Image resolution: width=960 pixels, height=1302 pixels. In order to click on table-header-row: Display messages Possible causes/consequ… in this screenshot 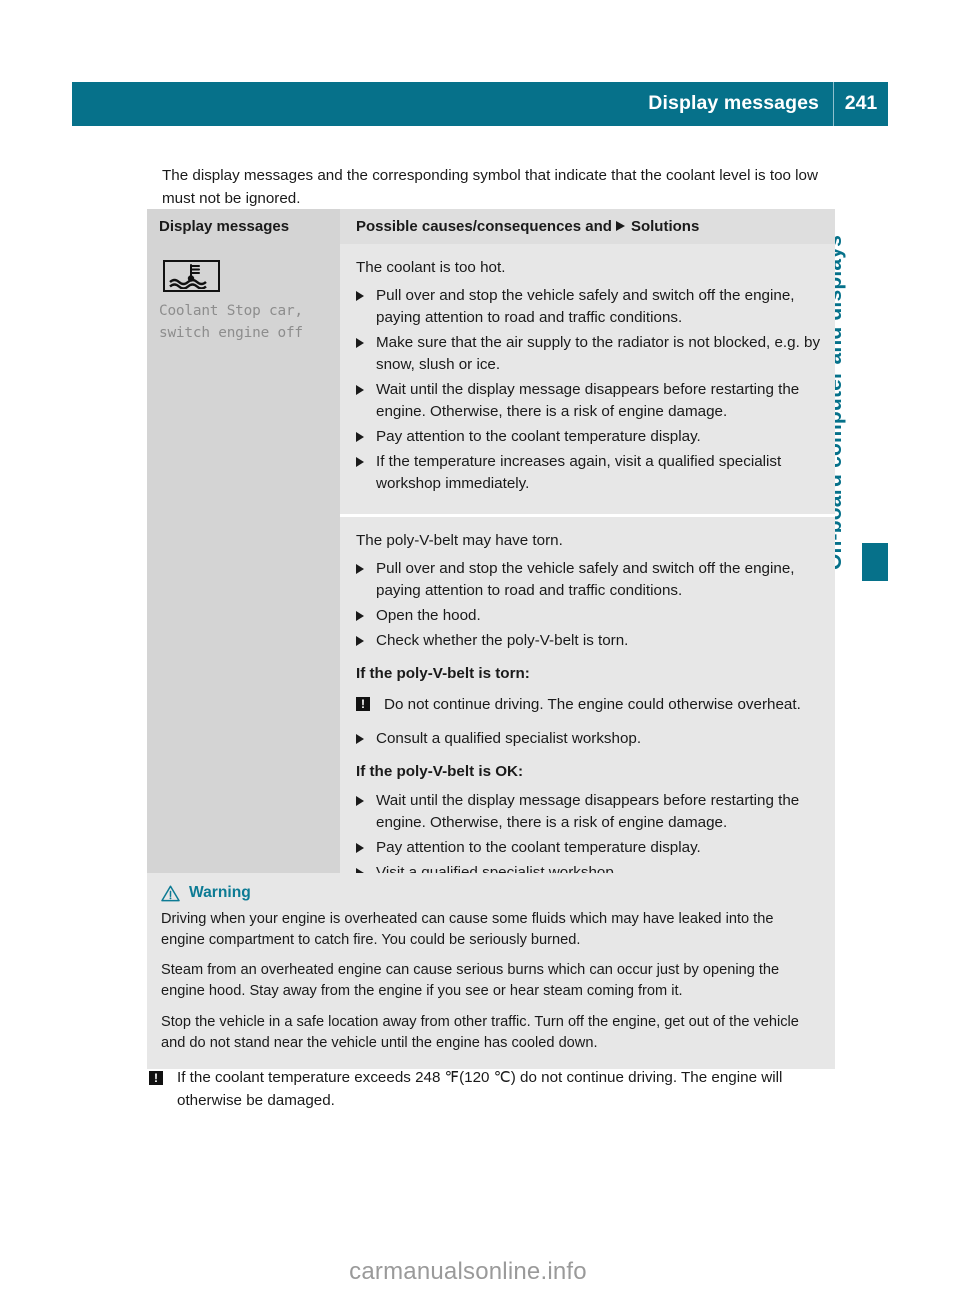, I will do `click(491, 226)`.